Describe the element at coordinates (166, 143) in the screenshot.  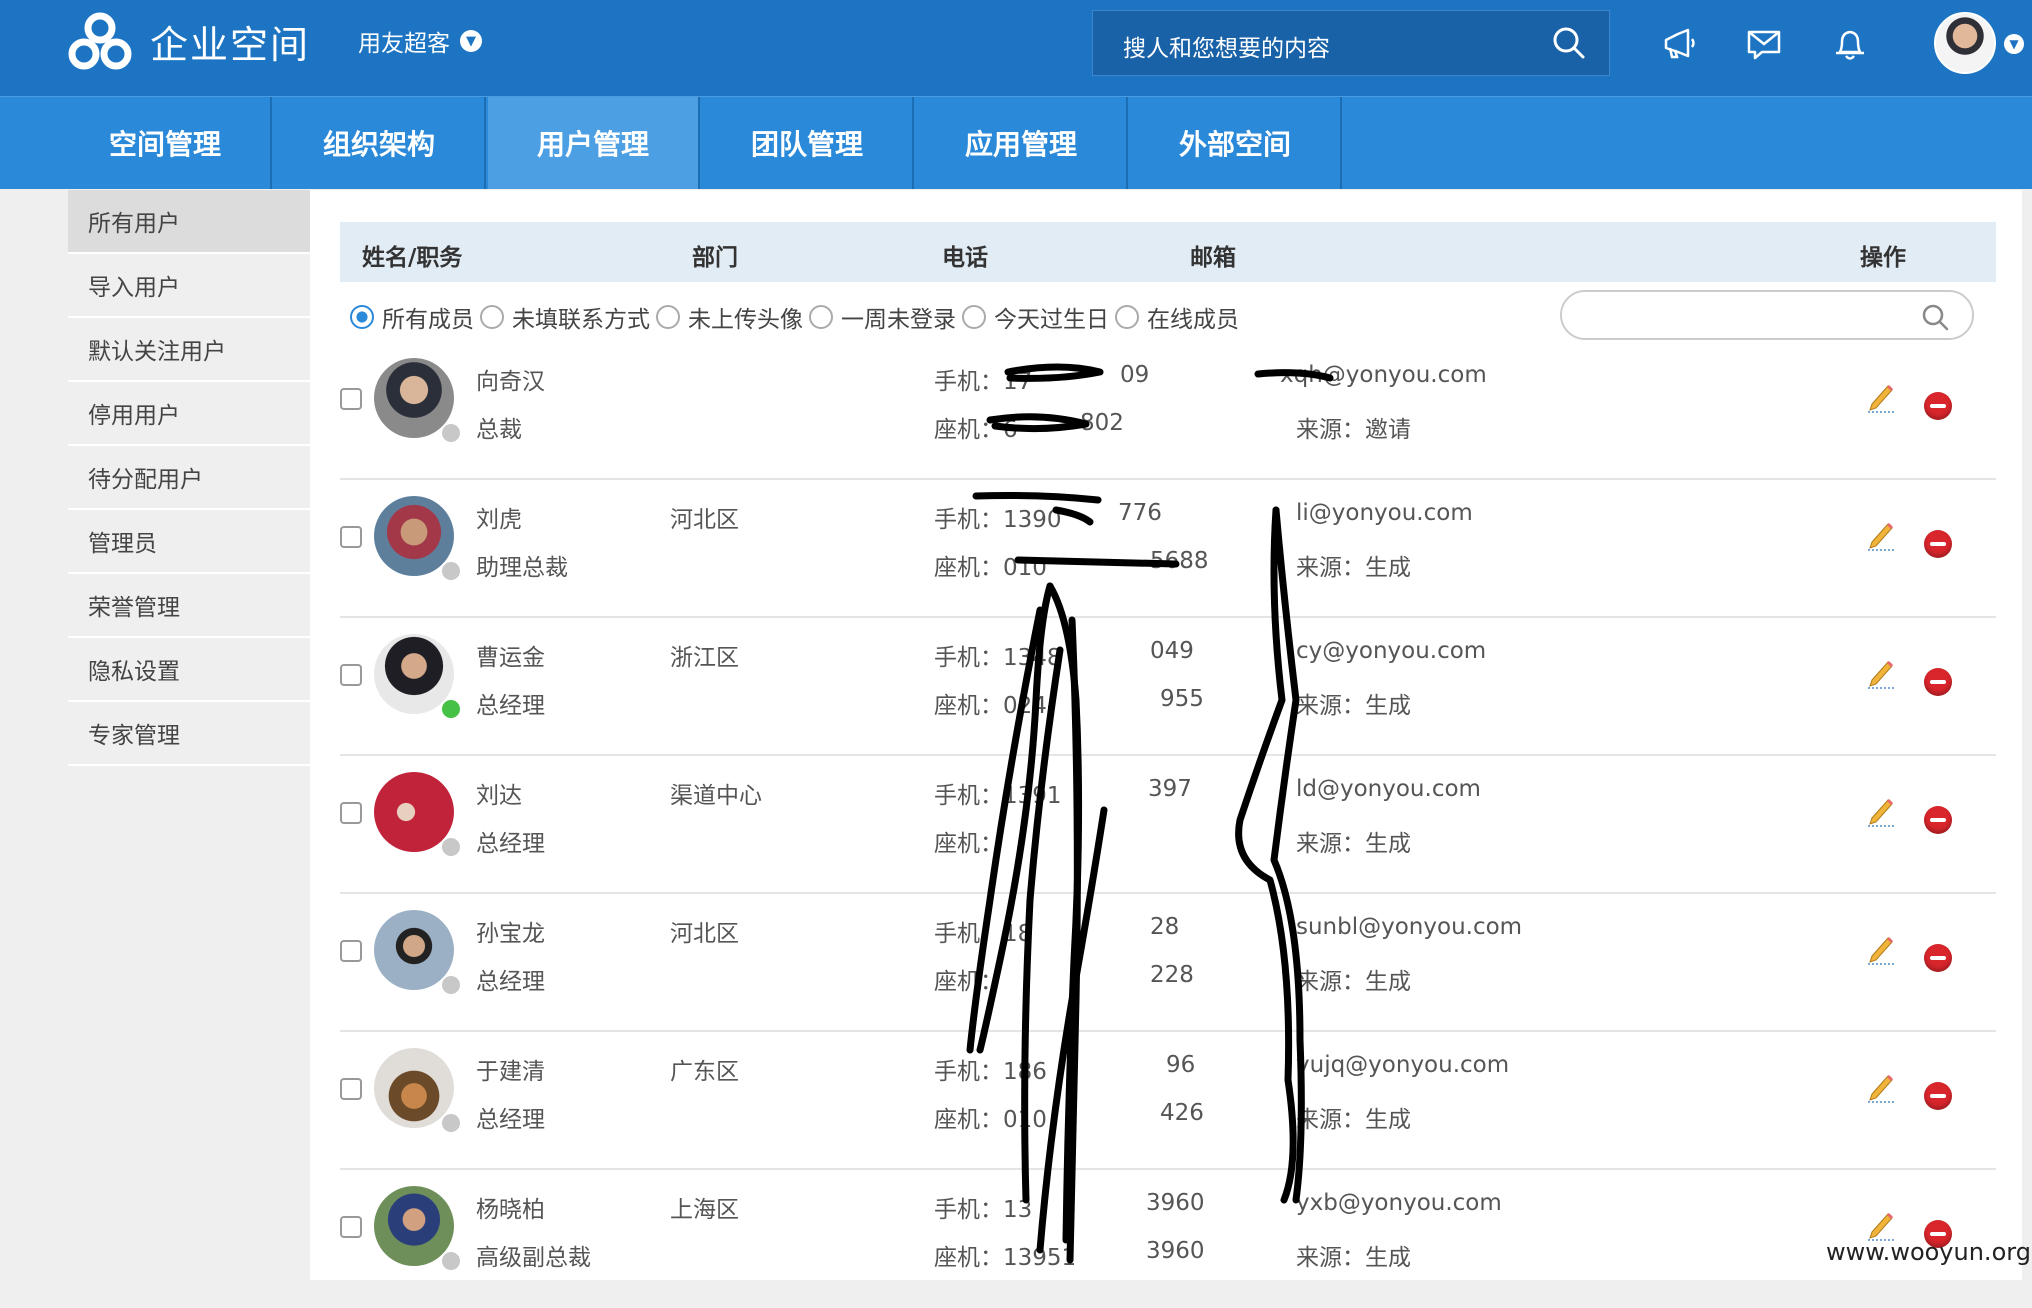
I see `nav-space-management: 空间管理` at that location.